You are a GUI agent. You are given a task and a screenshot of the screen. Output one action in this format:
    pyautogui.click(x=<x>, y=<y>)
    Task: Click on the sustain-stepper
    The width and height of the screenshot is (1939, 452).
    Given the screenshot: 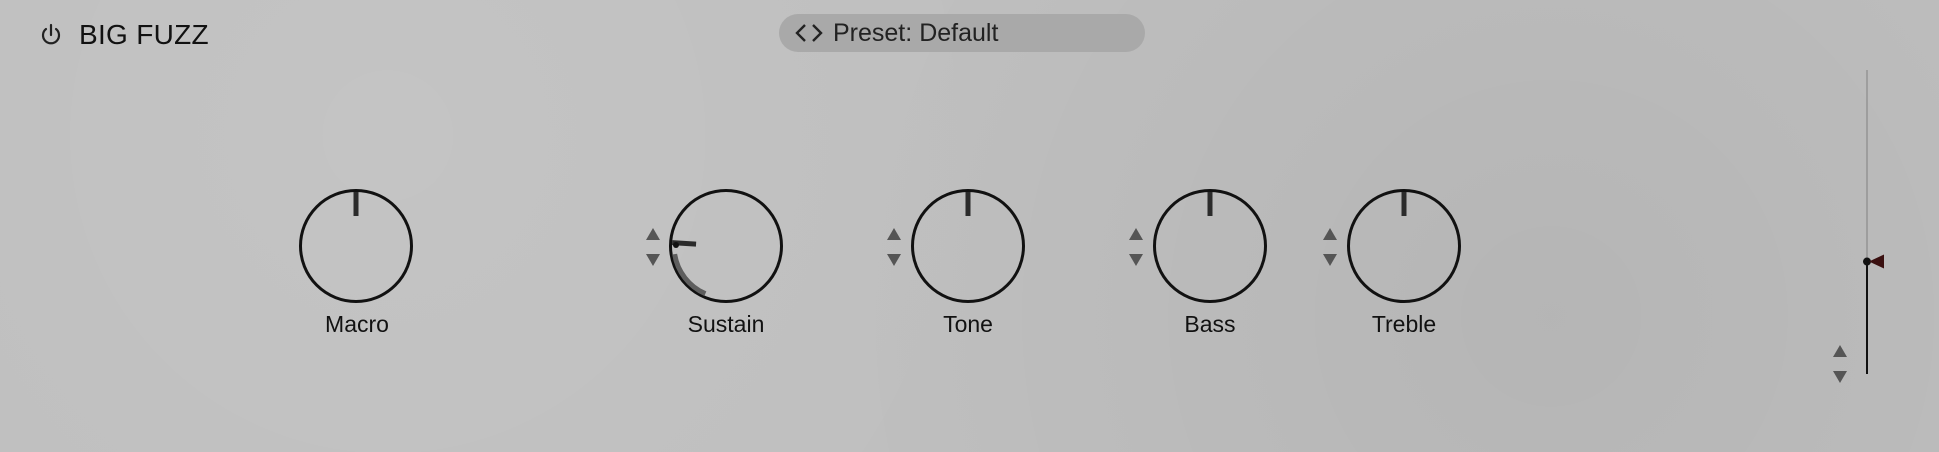 What is the action you would take?
    pyautogui.click(x=653, y=247)
    